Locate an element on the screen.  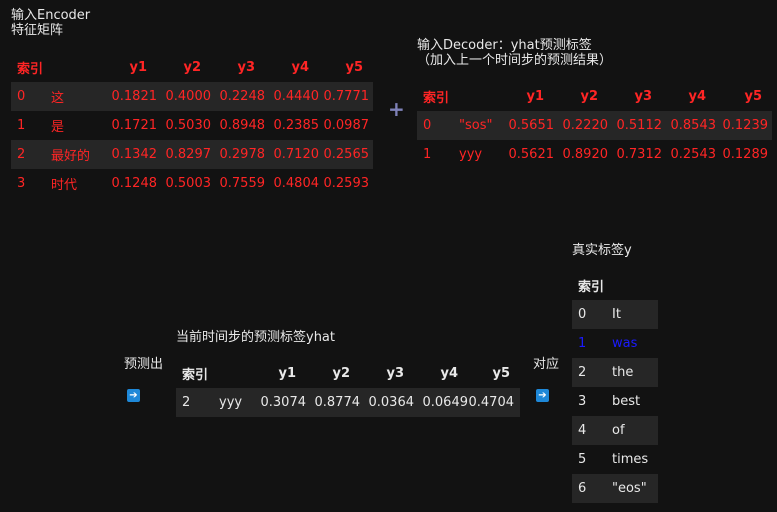
prediction-header-y1: y1 is located at coordinates (287, 373).